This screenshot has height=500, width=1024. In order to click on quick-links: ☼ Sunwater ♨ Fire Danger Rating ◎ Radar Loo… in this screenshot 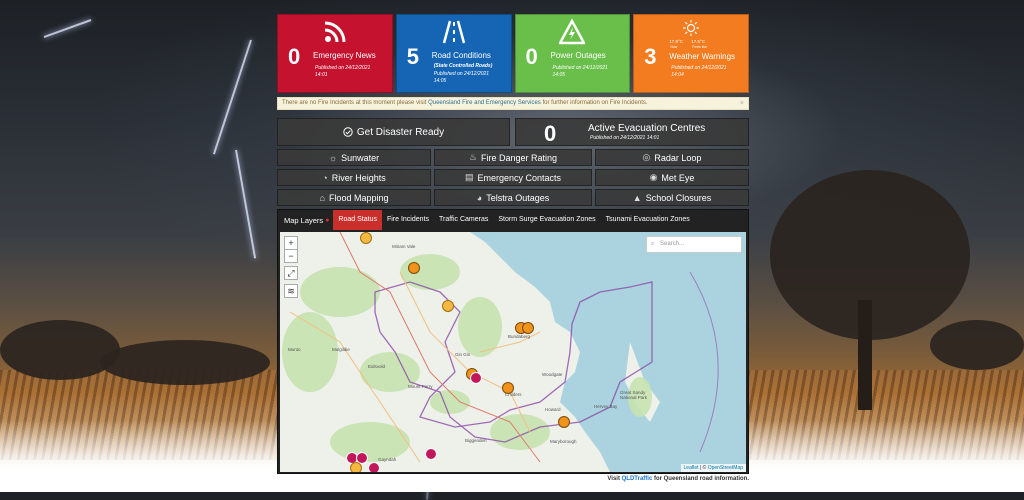, I will do `click(513, 177)`.